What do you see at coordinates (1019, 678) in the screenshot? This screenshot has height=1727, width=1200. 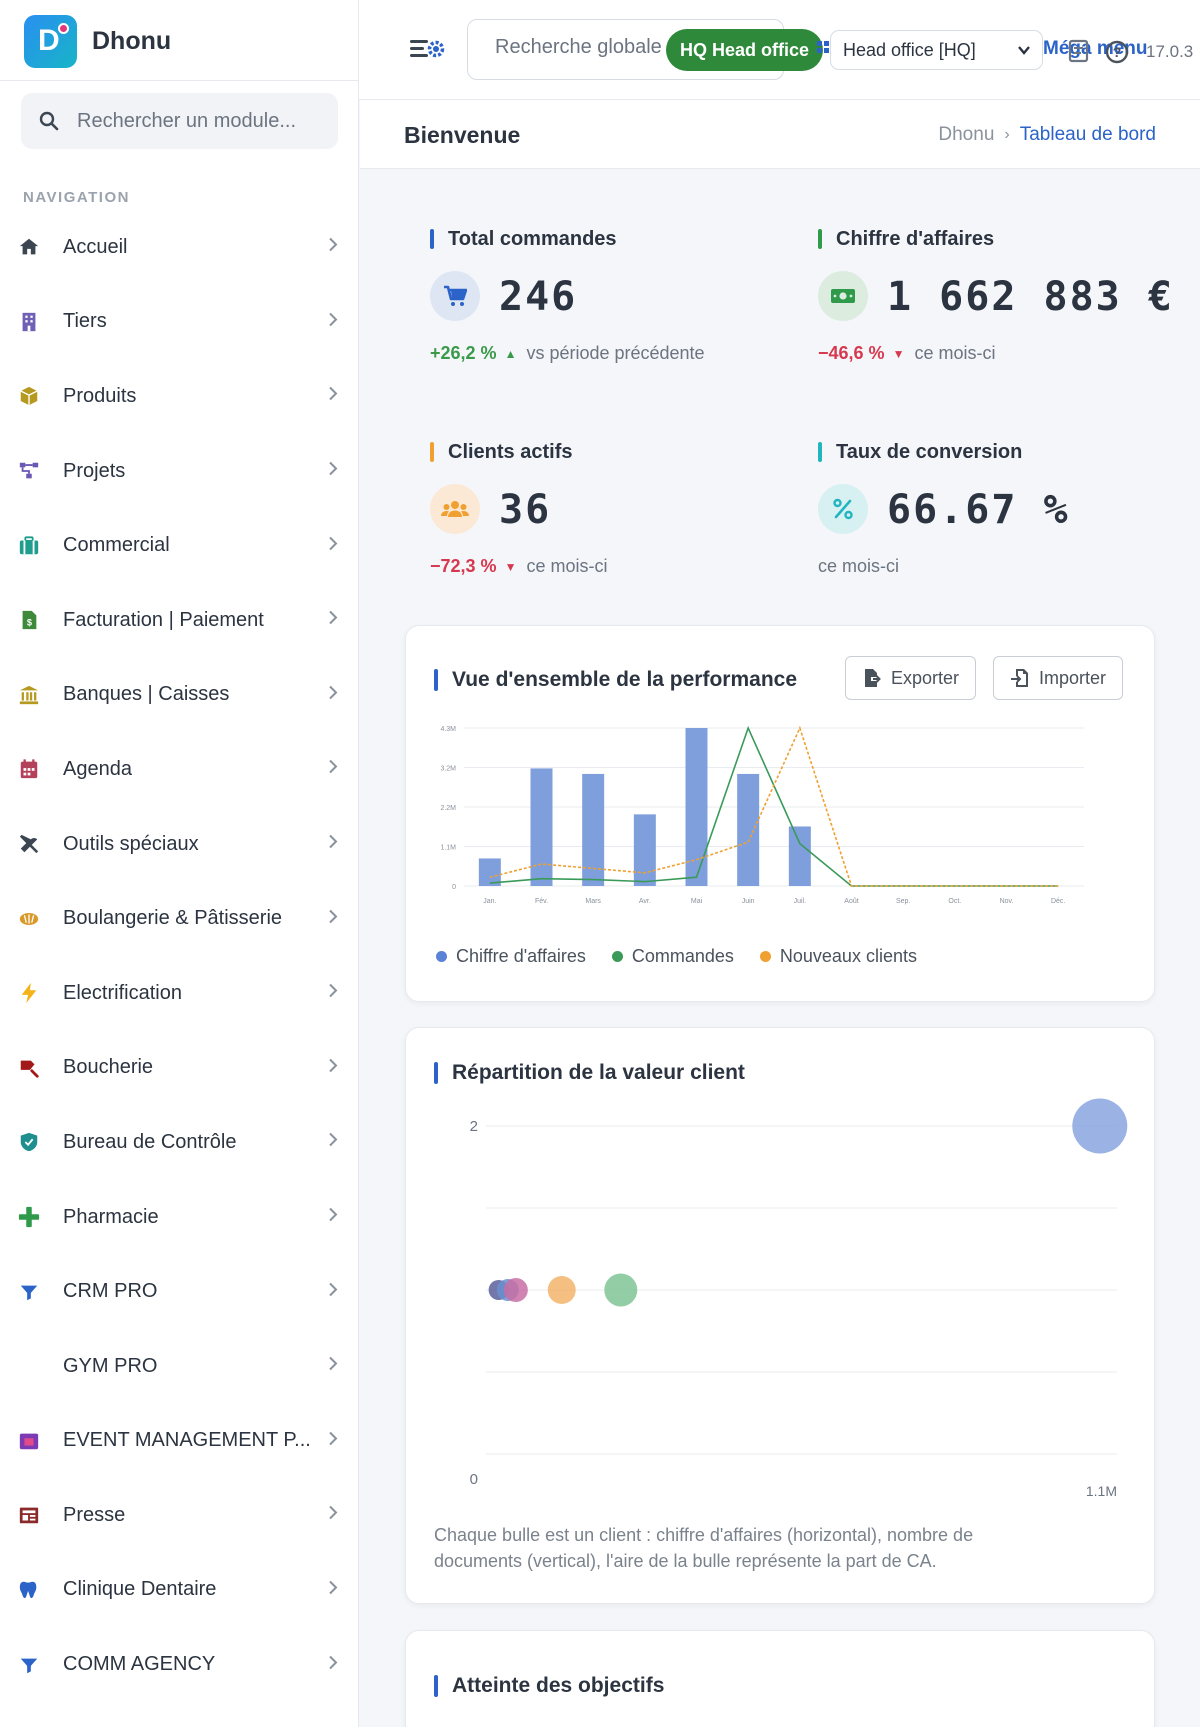 I see `file-import-icon` at bounding box center [1019, 678].